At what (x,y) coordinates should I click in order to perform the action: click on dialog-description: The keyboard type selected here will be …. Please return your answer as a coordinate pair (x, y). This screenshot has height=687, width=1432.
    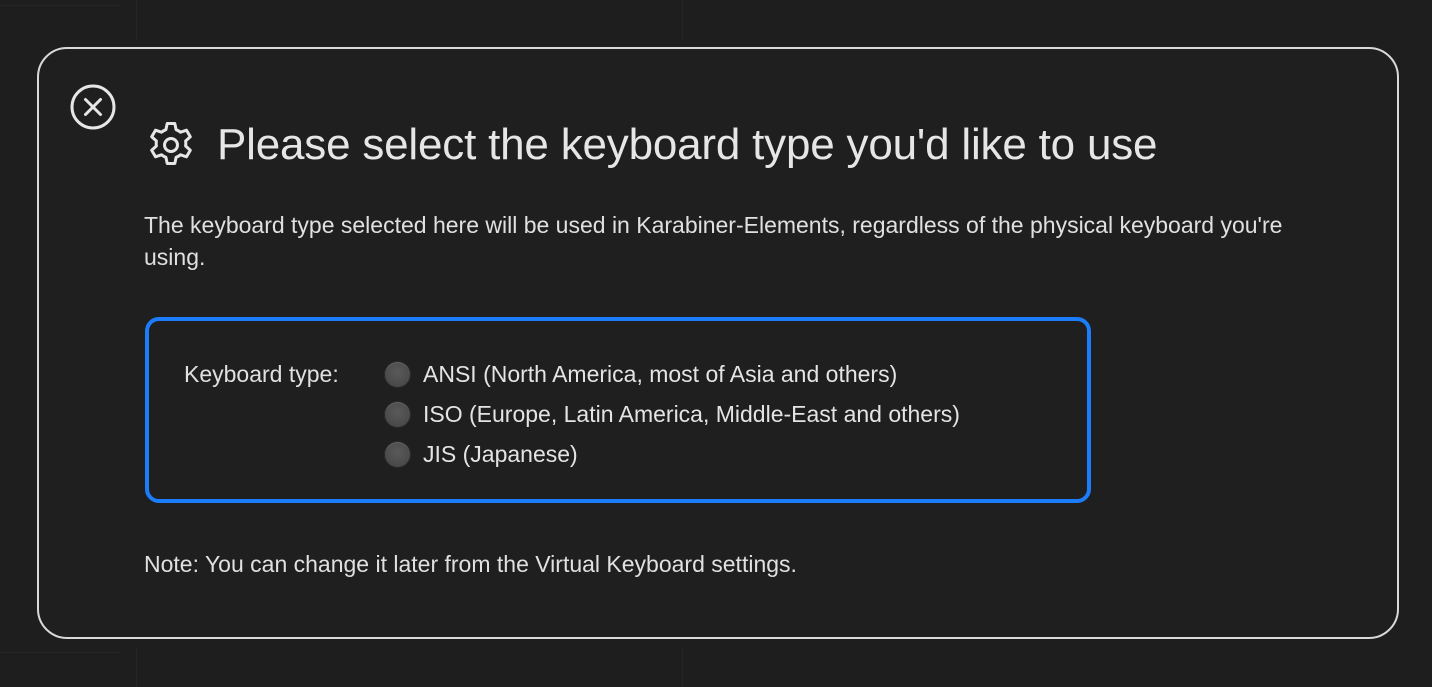
    Looking at the image, I should click on (713, 241).